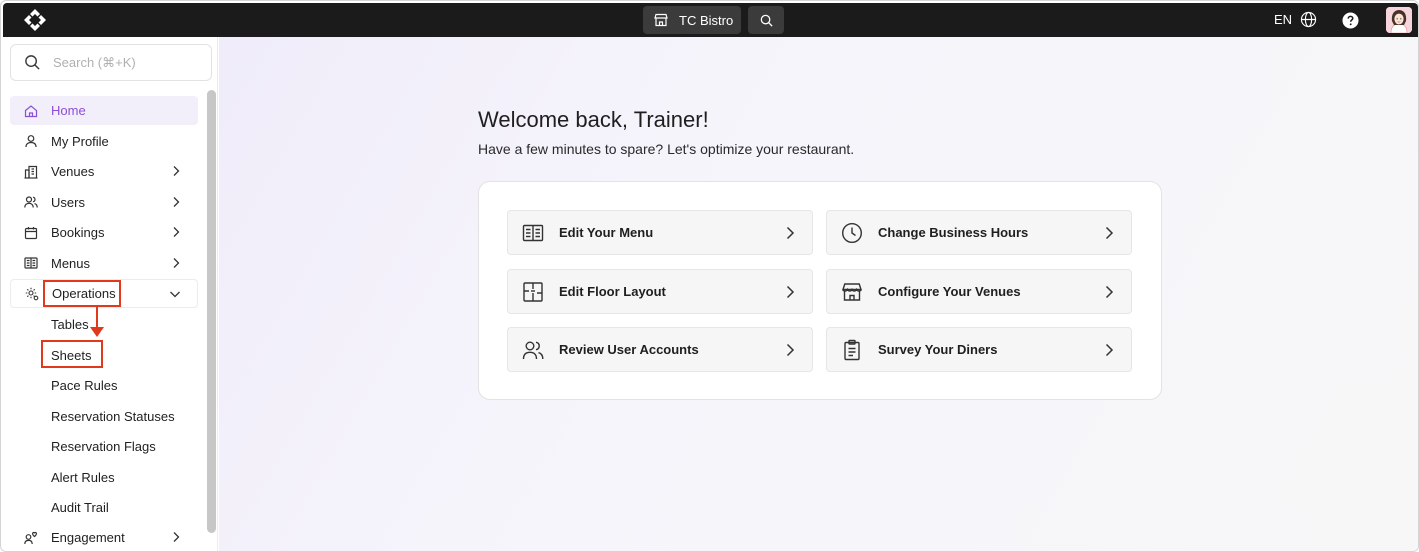  I want to click on sidebar-subitem-reservation-flags: Reservation Flags, so click(104, 447).